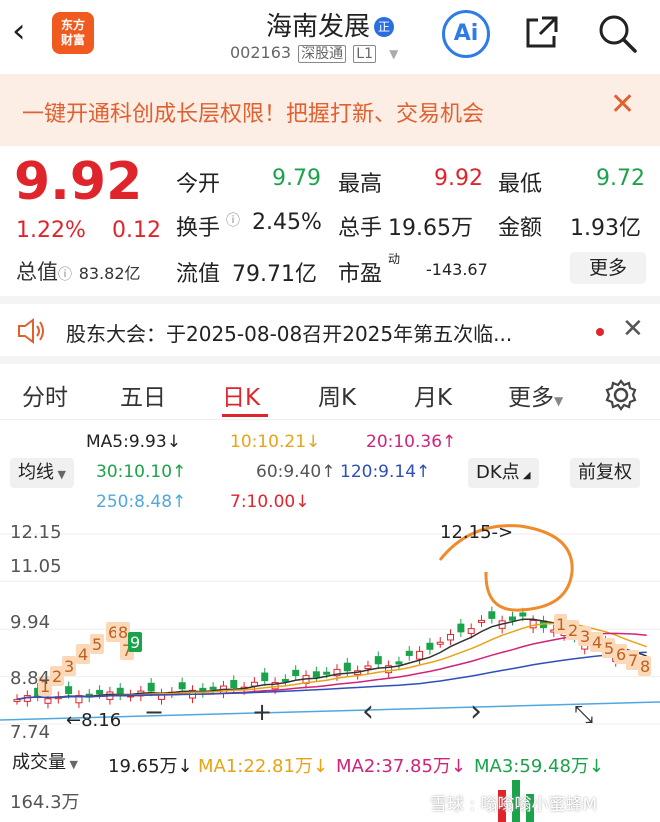  What do you see at coordinates (561, 624) in the screenshot?
I see `marker-label: 1` at bounding box center [561, 624].